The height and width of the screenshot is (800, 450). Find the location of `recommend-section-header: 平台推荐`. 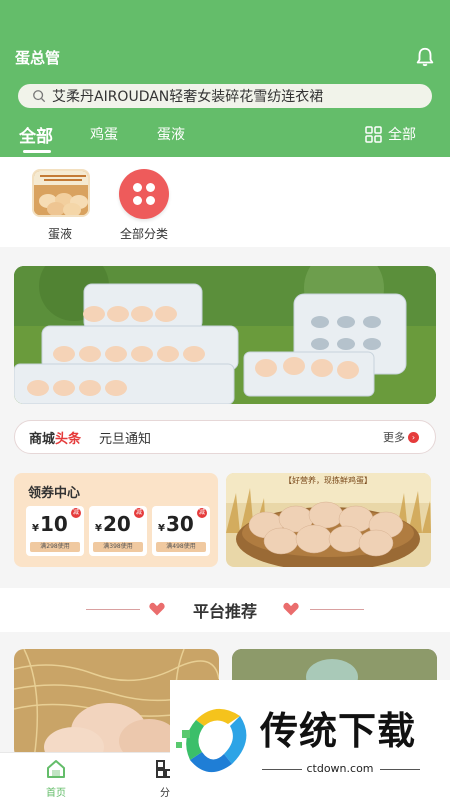

recommend-section-header: 平台推荐 is located at coordinates (225, 610).